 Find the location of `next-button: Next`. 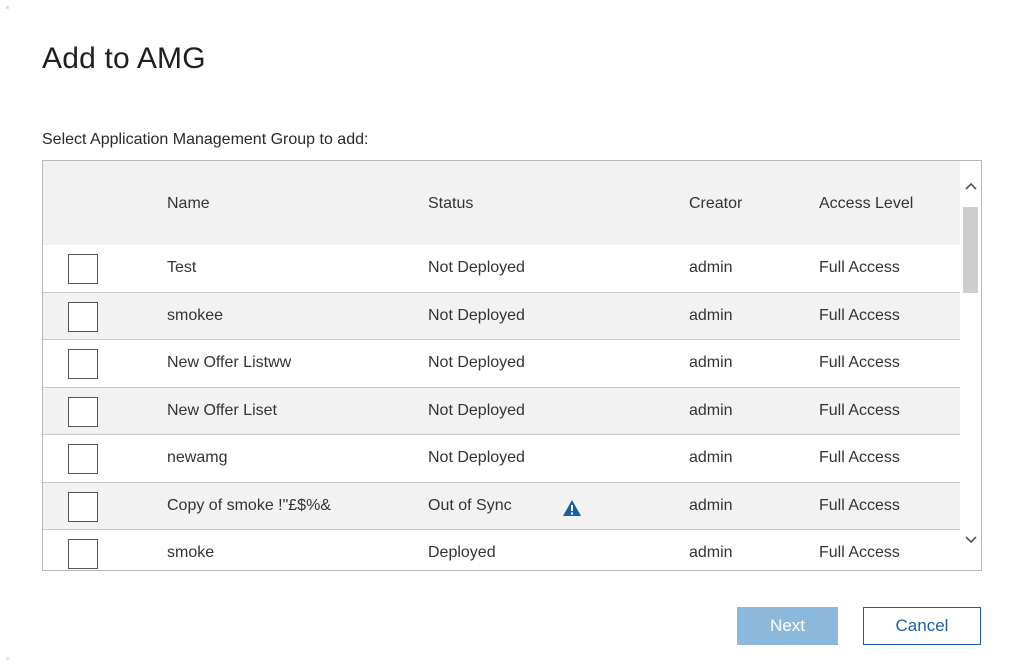

next-button: Next is located at coordinates (787, 626).